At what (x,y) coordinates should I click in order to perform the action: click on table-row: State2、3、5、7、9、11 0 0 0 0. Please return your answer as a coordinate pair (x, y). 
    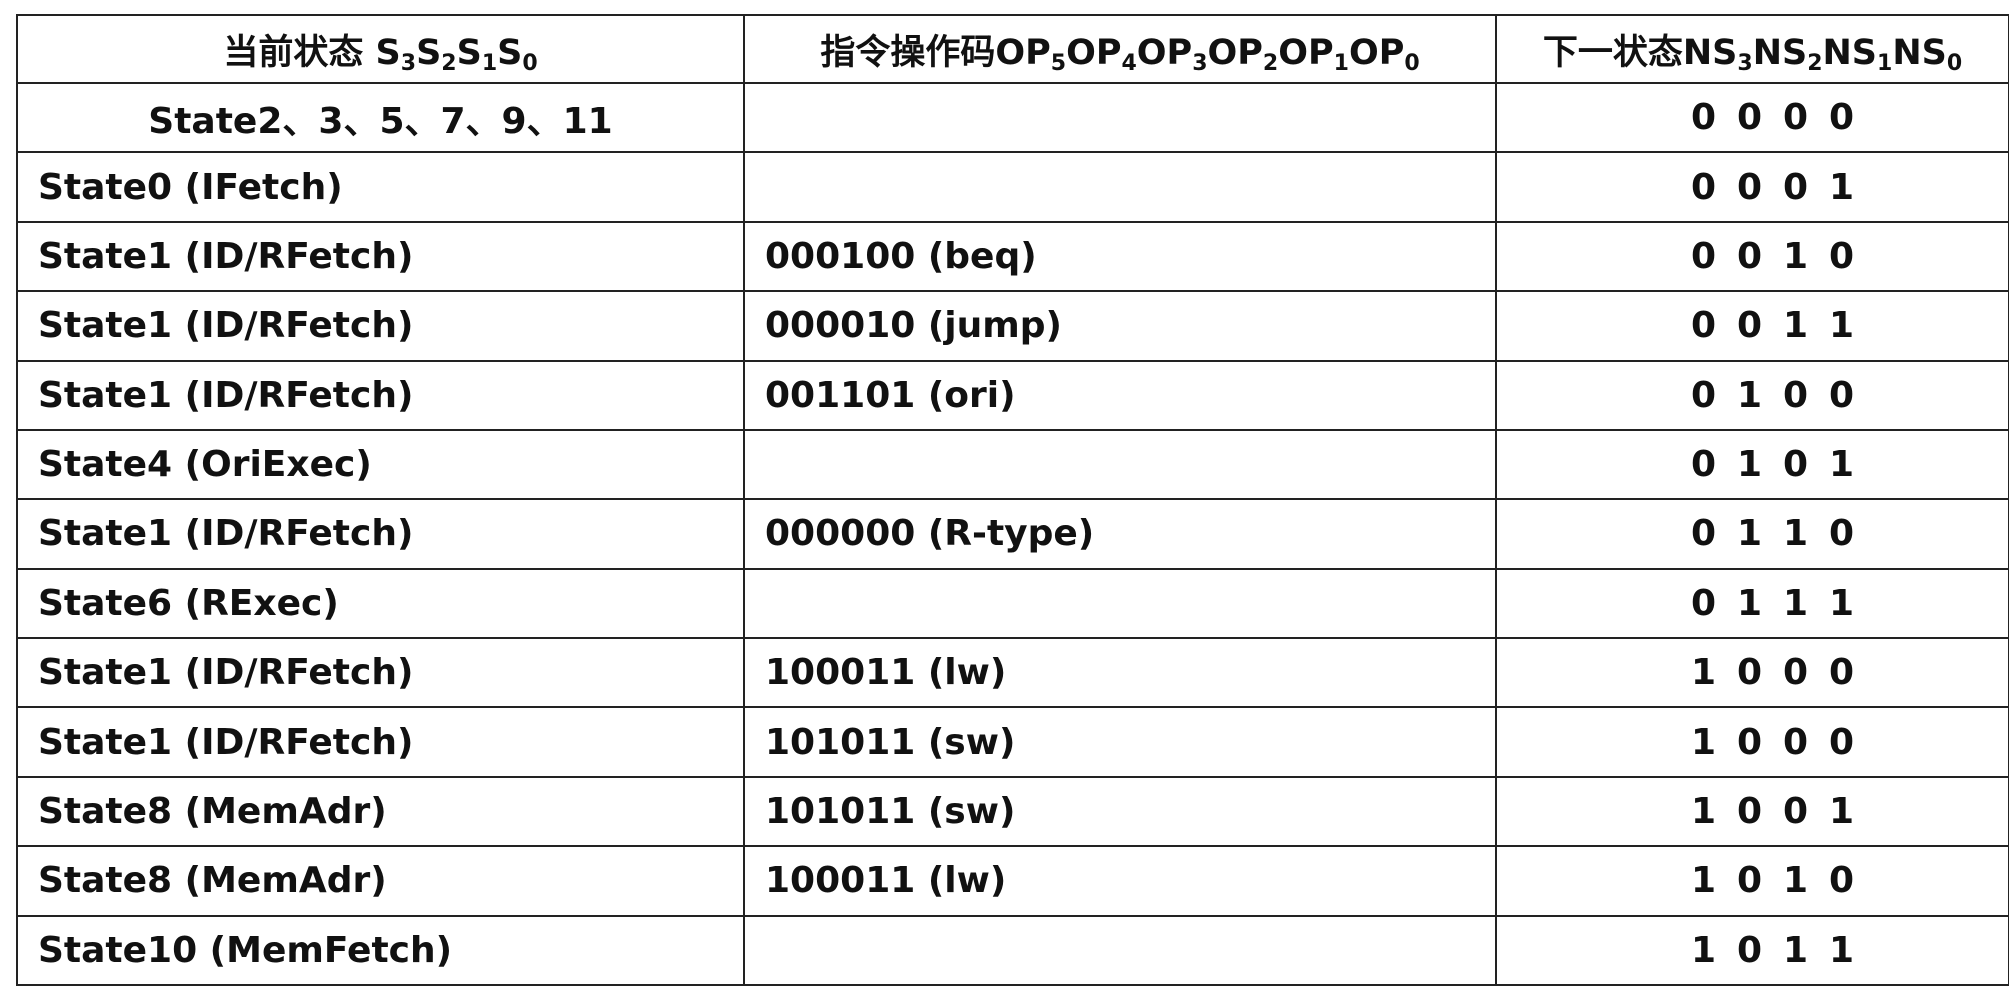
    Looking at the image, I should click on (1012, 117).